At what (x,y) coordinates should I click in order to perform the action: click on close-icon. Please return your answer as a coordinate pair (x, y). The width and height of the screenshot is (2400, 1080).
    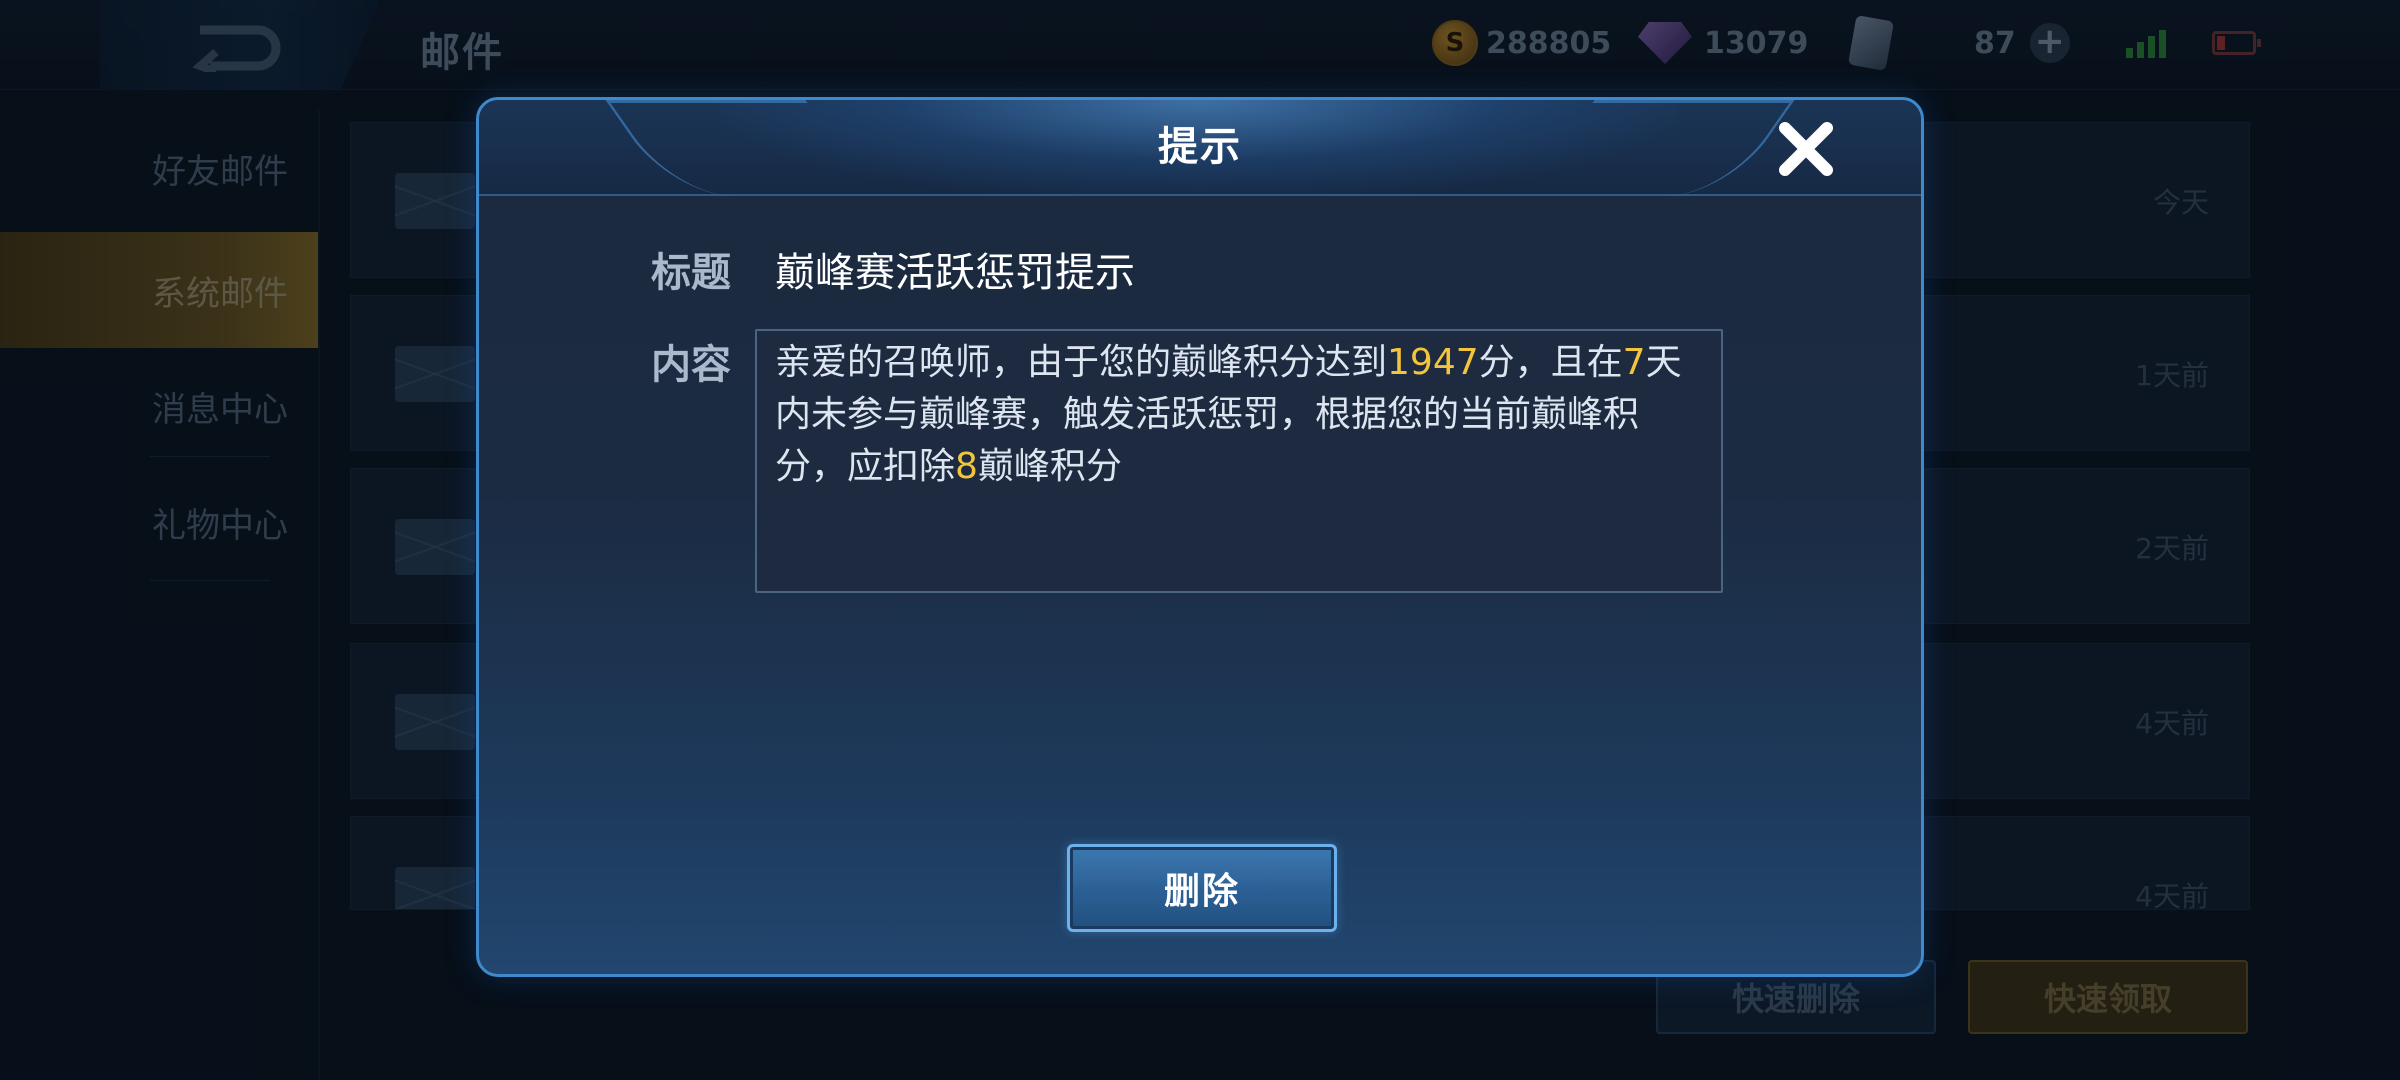
    Looking at the image, I should click on (1806, 149).